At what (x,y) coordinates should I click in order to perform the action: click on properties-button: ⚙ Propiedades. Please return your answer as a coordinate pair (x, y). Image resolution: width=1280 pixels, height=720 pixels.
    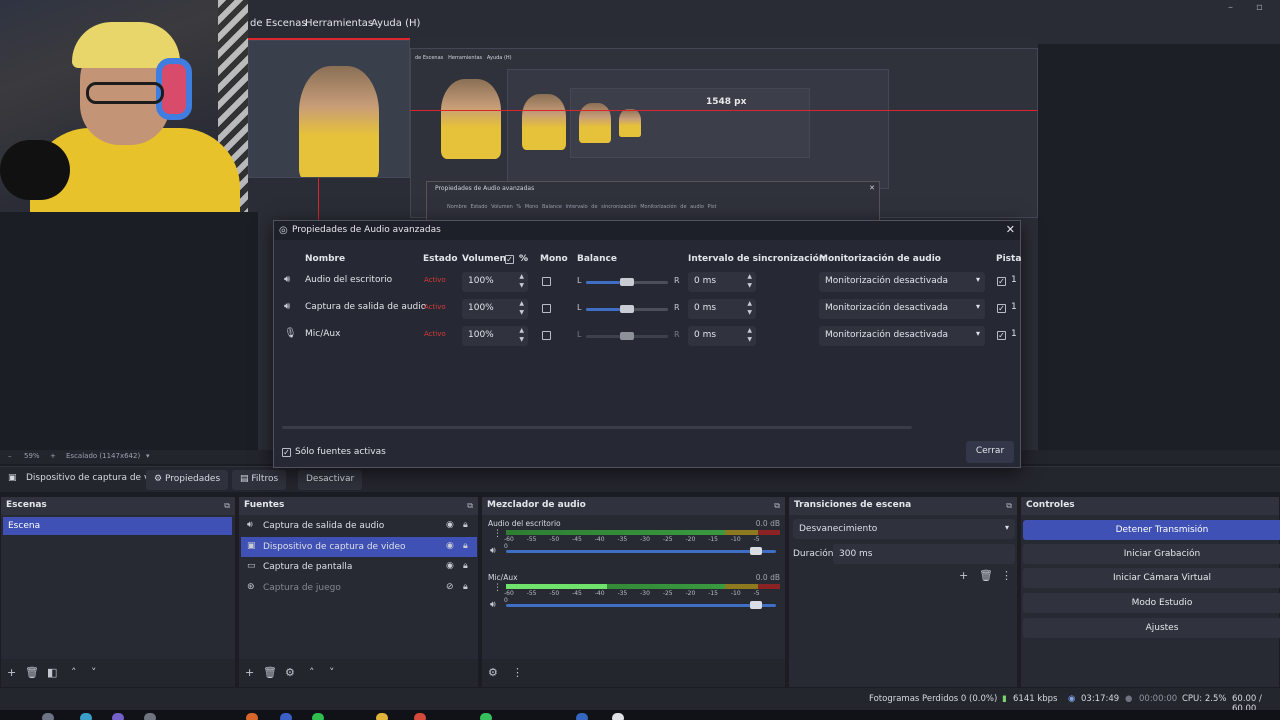
    Looking at the image, I should click on (187, 480).